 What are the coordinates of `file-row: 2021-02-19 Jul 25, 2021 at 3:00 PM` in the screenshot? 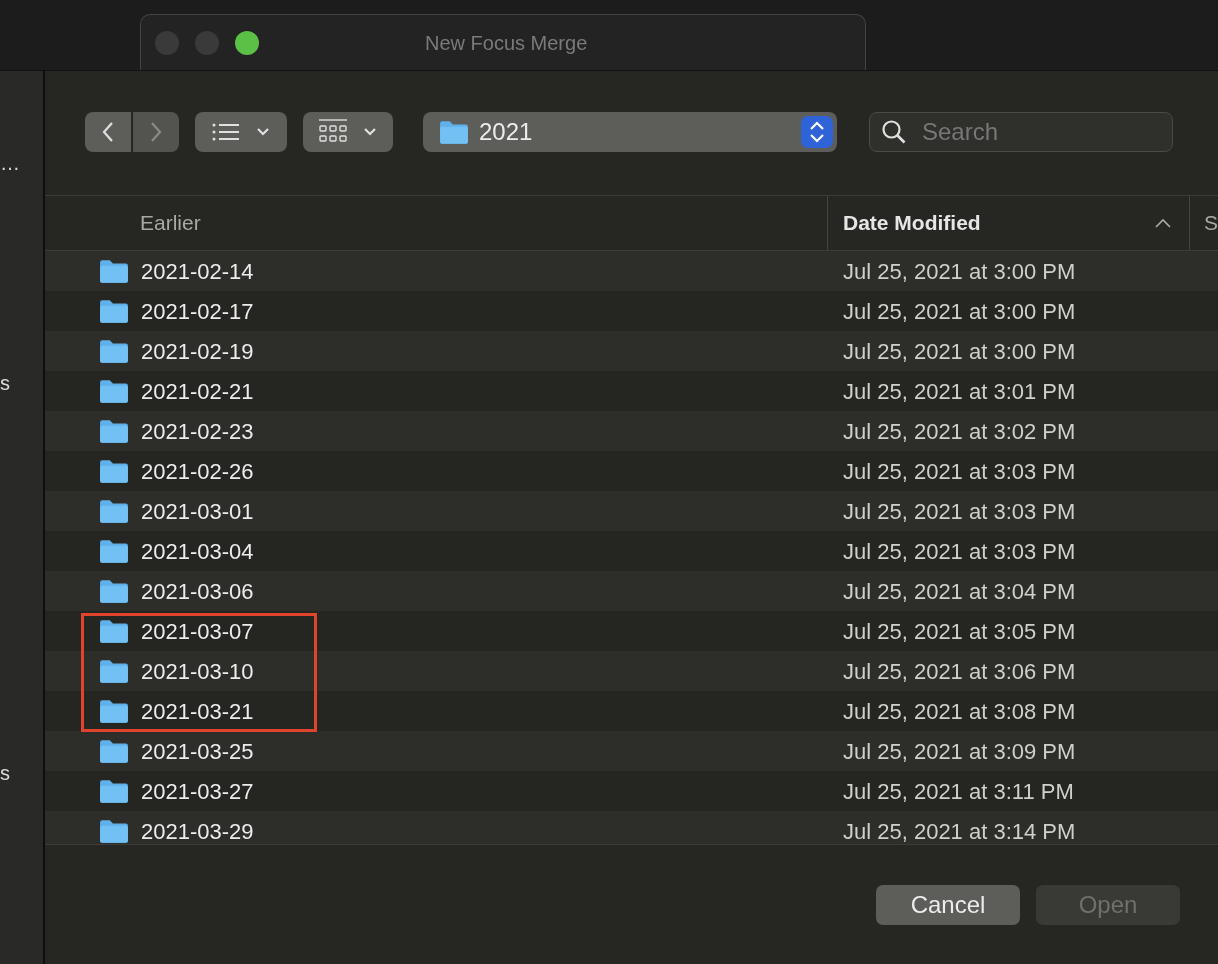 It's located at (631, 351).